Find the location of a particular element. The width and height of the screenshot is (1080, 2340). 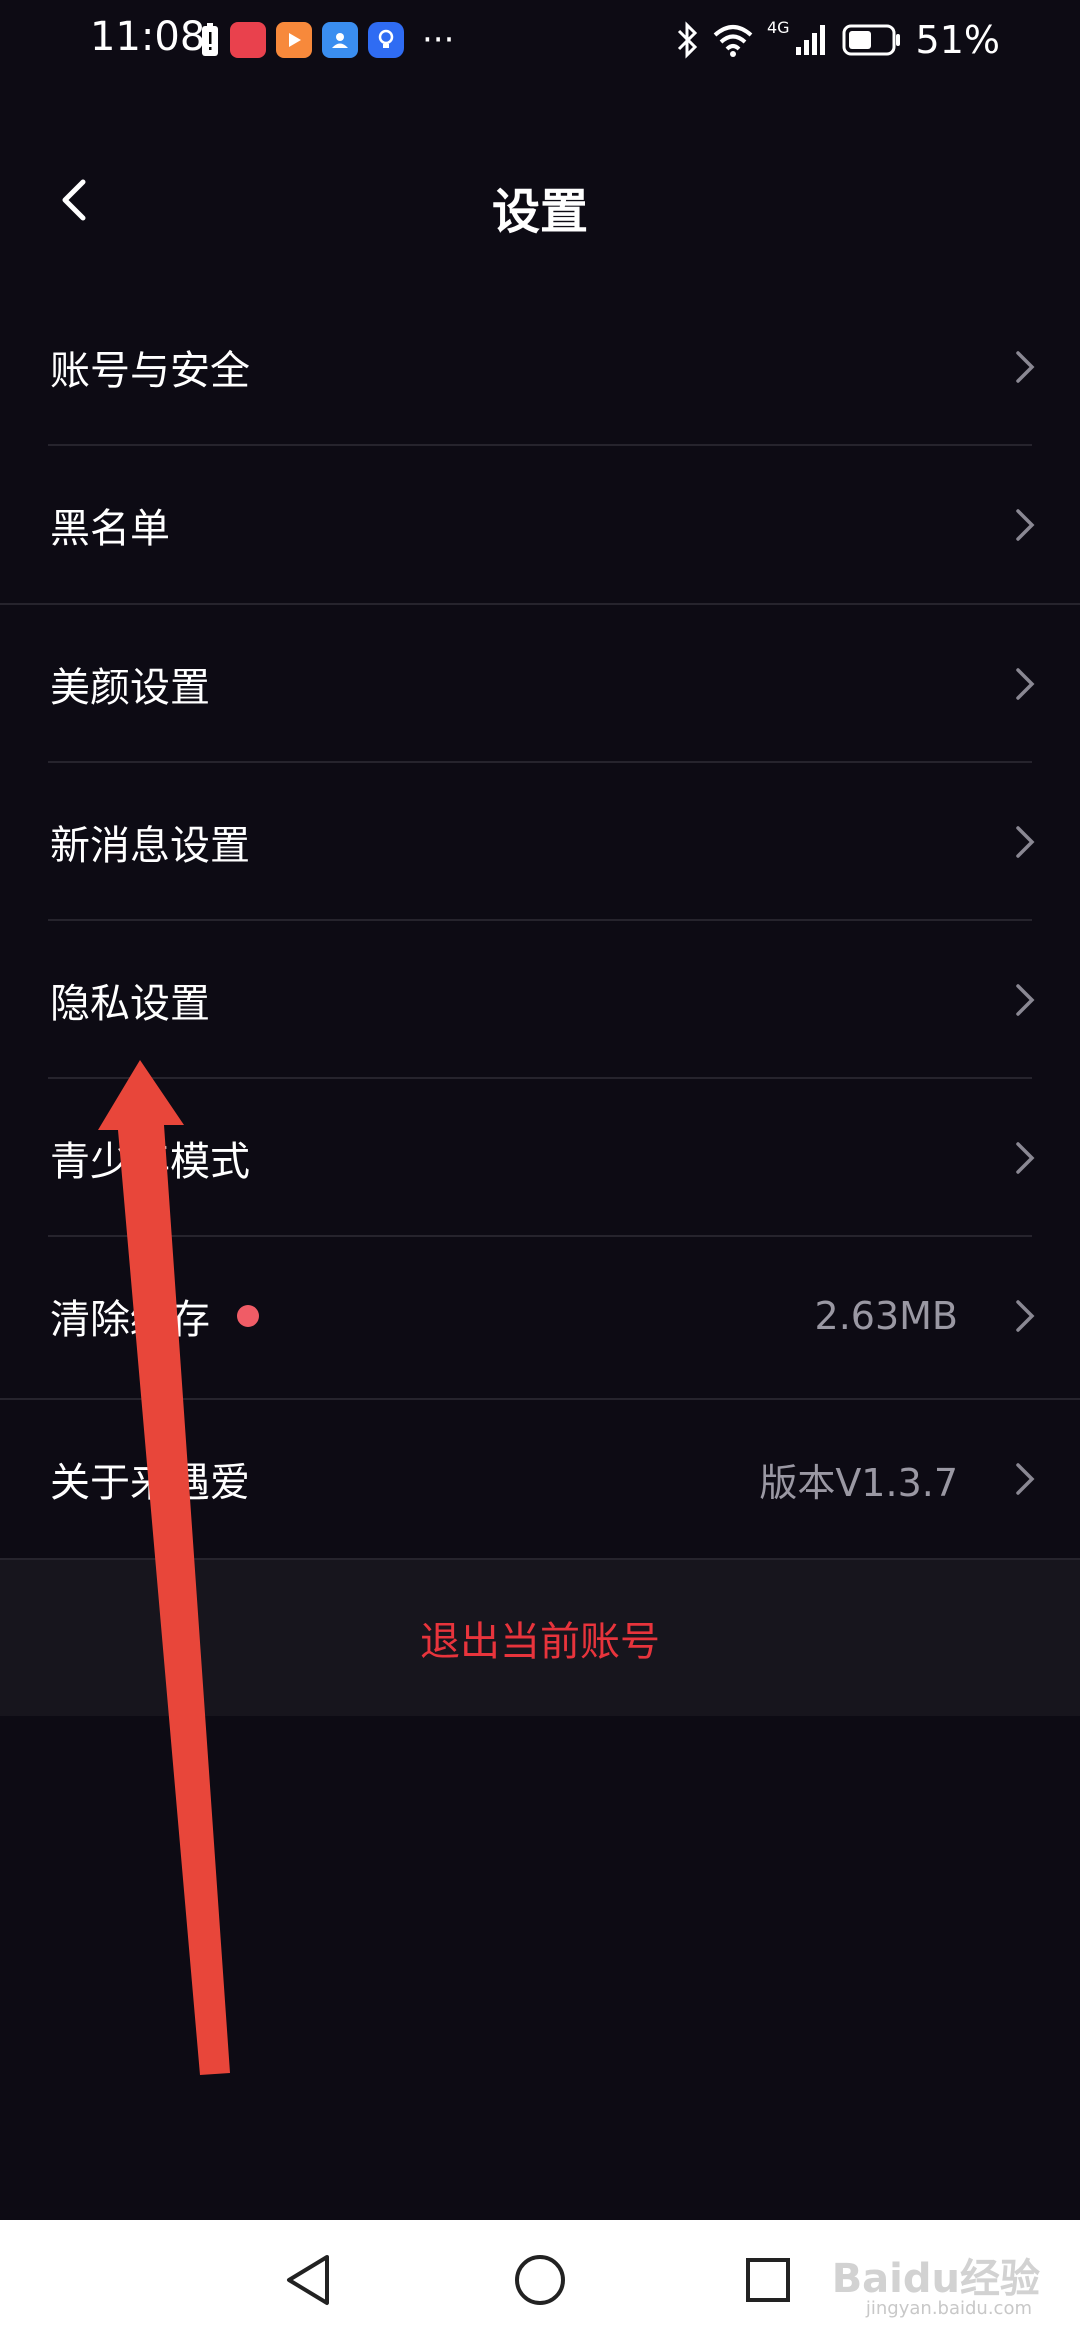

nav-back-button is located at coordinates (308, 2280).